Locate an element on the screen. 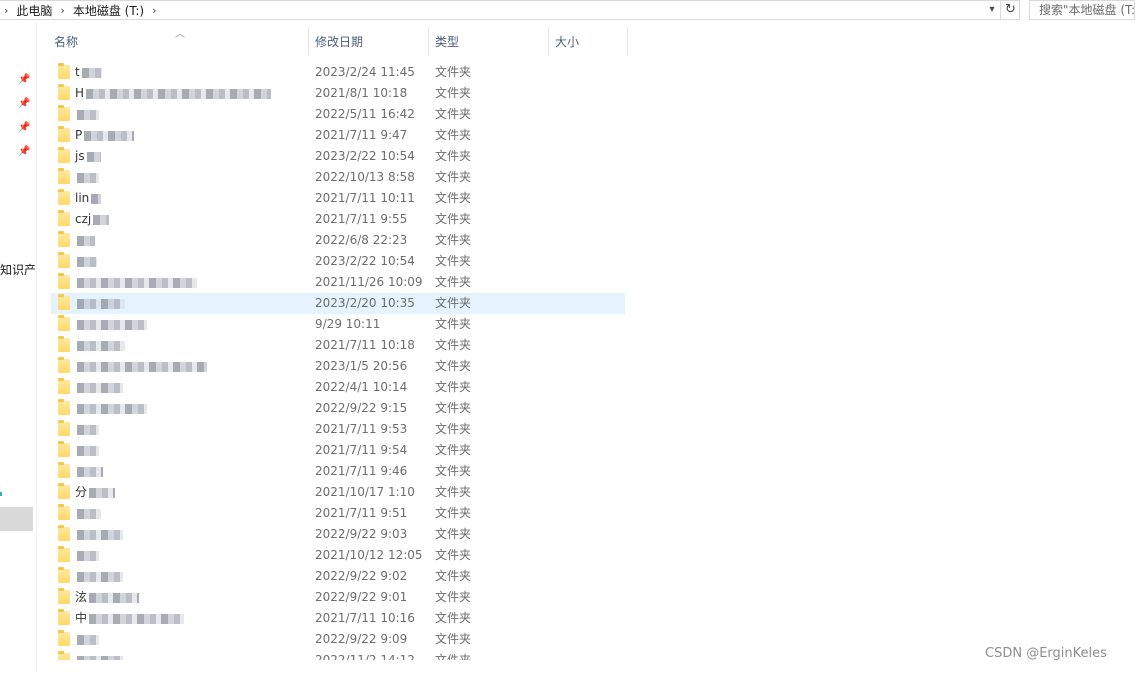 The width and height of the screenshot is (1135, 673). nav-item-partial: 知识产 is located at coordinates (18, 269).